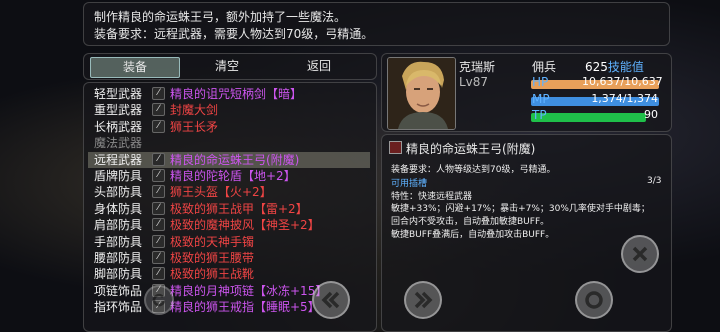  Describe the element at coordinates (520, 209) in the screenshot. I see `item-detail-stats-1: 敏捷+33%；闪避+17%；暴击+7%；30%几率使对手中剧毒；` at that location.